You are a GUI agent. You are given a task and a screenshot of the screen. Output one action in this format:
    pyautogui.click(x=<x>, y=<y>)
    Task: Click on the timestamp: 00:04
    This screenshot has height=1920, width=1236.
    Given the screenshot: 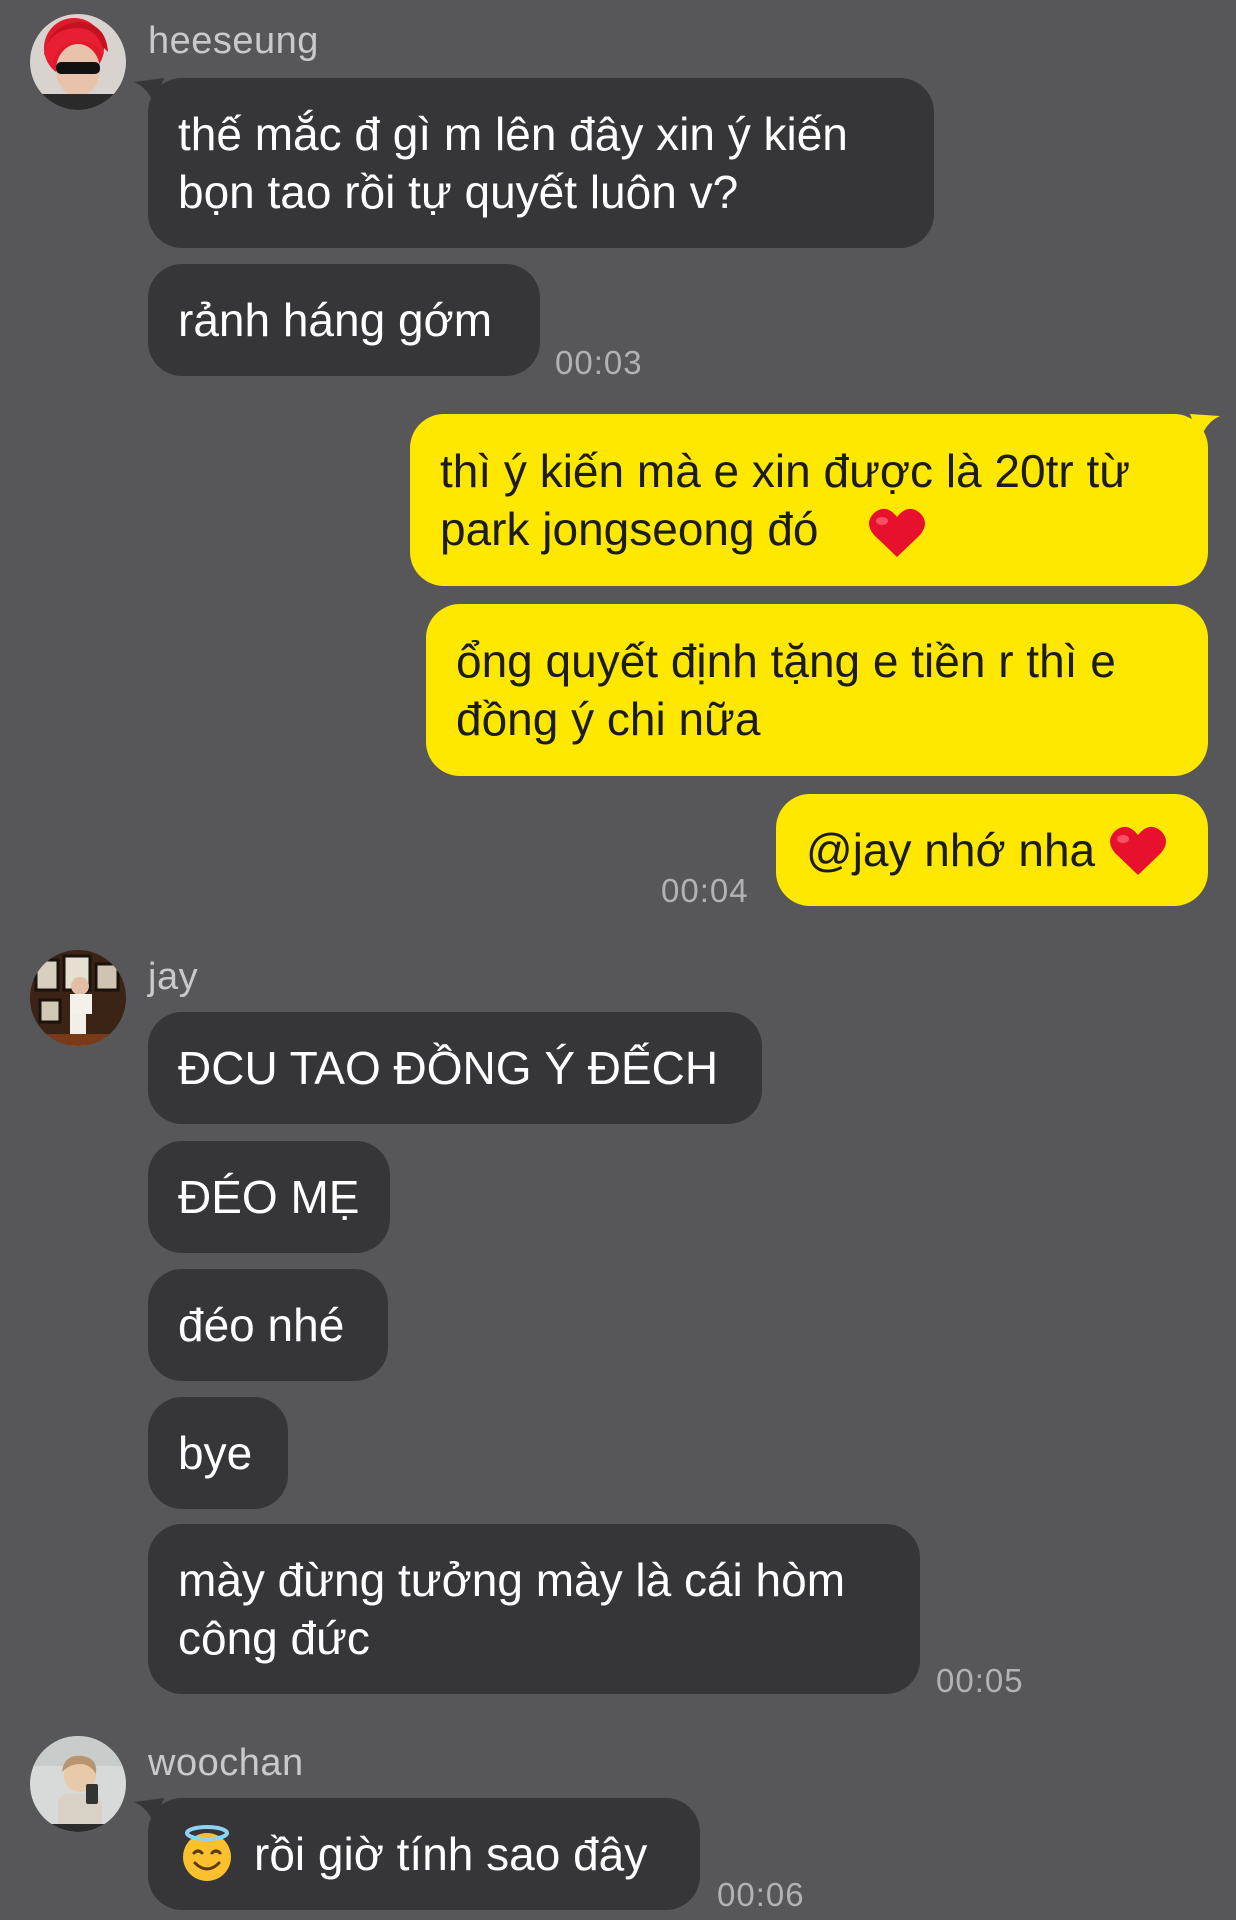 What is the action you would take?
    pyautogui.click(x=705, y=890)
    